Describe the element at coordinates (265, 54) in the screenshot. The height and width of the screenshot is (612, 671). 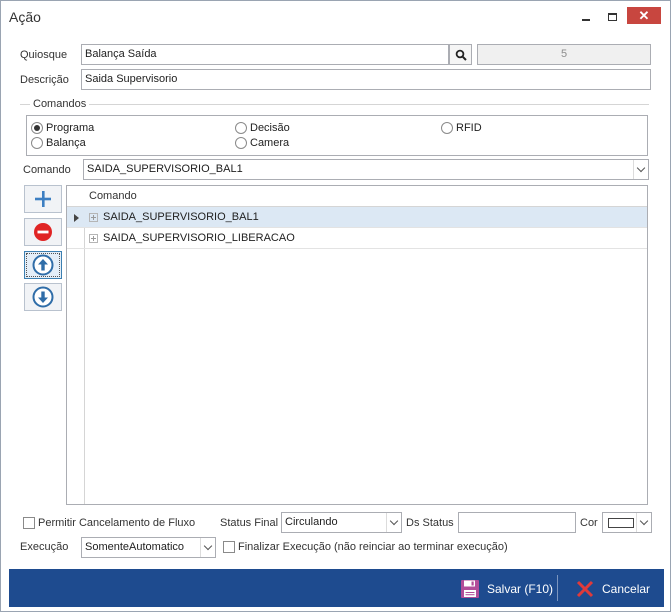
I see `quiosque-field: Balança Saída` at that location.